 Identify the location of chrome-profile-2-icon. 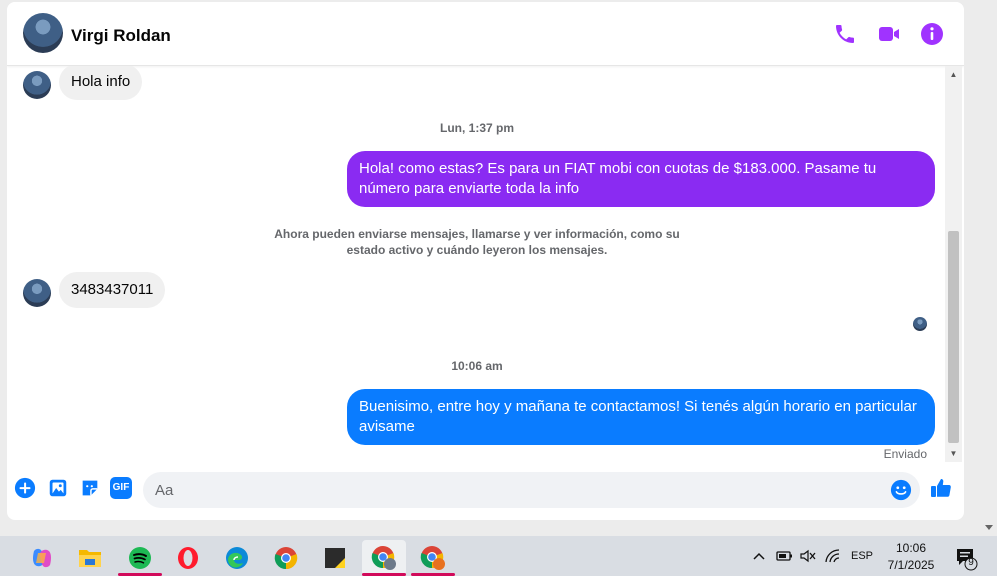
(433, 558).